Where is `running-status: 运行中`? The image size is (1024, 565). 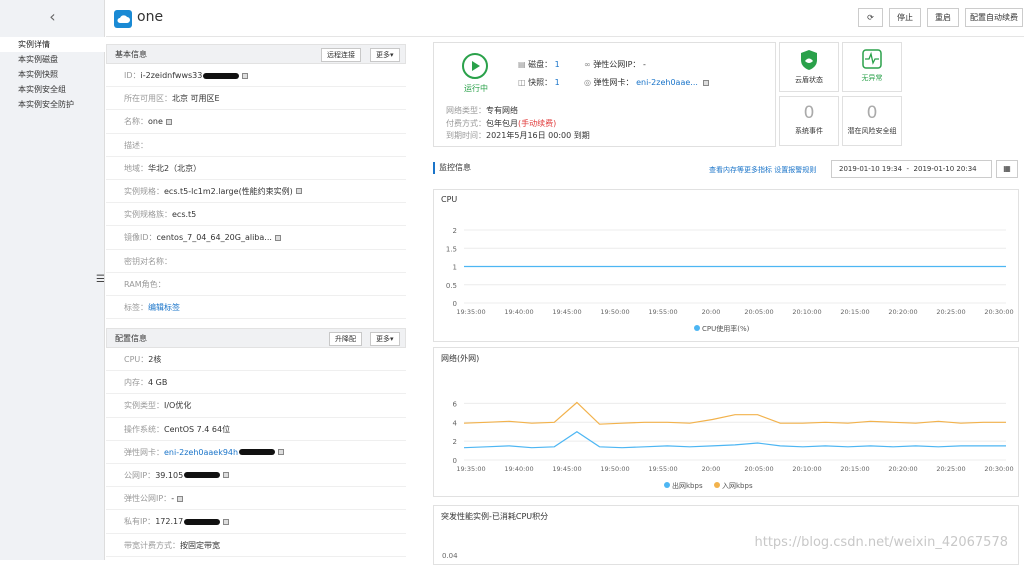 running-status: 运行中 is located at coordinates (476, 88).